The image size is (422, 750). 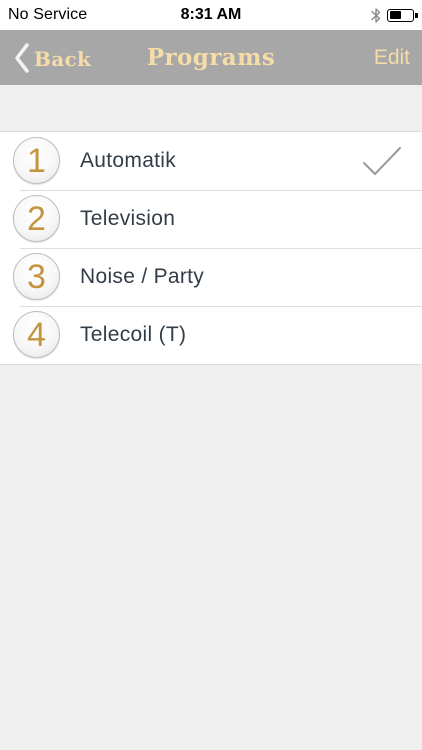 I want to click on program-label: Noise / Party, so click(x=142, y=276).